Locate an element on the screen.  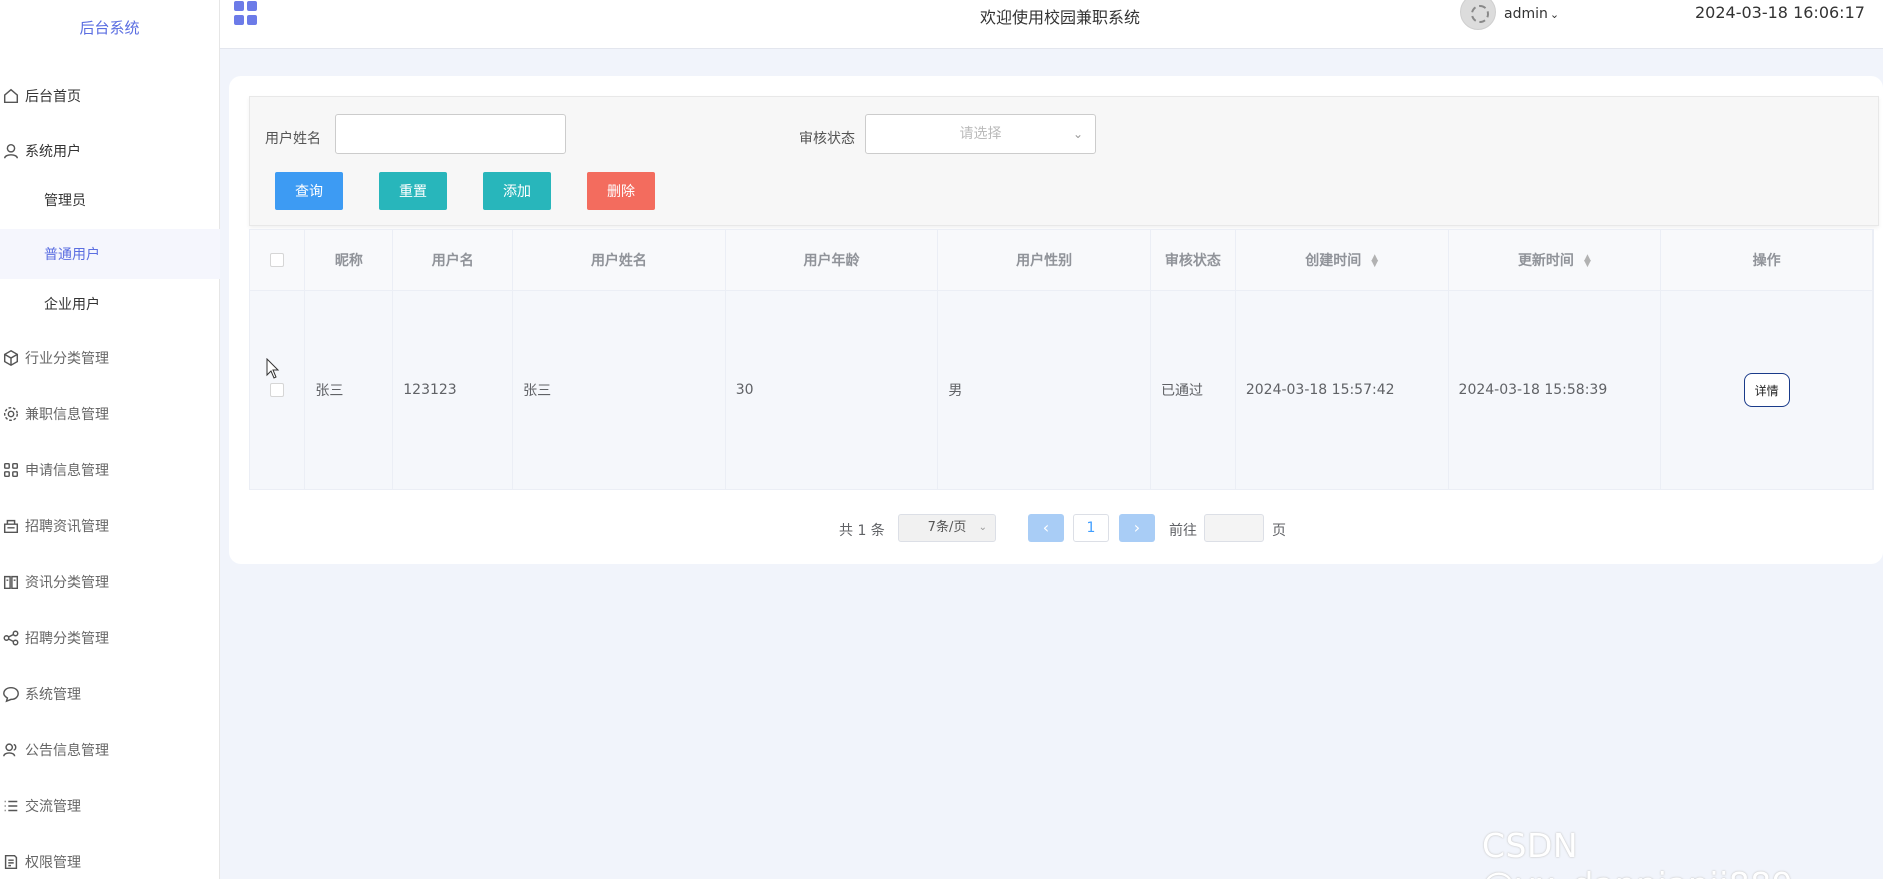
select-all-checkbox is located at coordinates (277, 259).